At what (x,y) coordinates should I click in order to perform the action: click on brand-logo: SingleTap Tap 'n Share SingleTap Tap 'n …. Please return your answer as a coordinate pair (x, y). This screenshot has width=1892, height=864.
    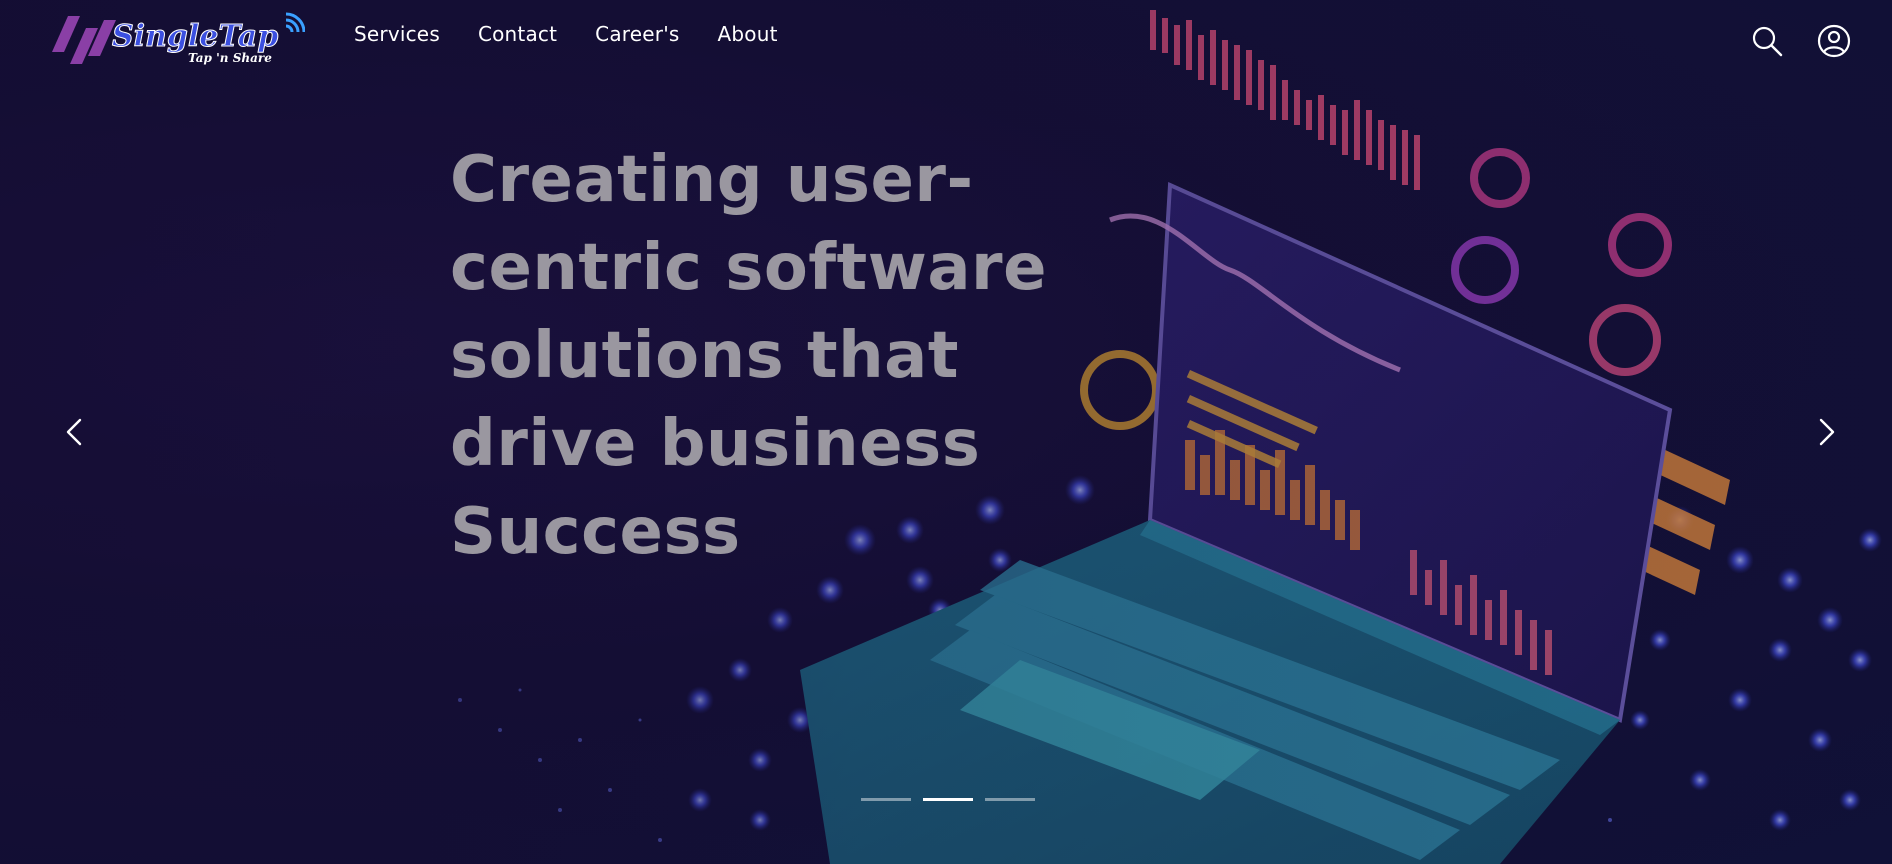
    Looking at the image, I should click on (178, 41).